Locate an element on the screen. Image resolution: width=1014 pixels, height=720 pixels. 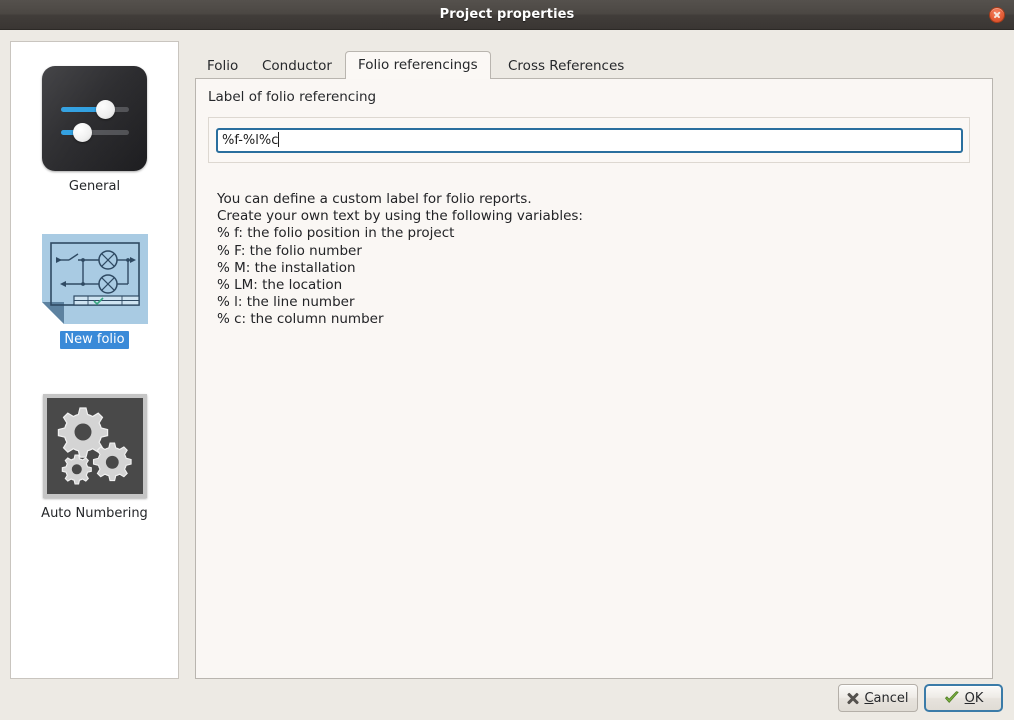
title-bar: Project properties is located at coordinates (507, 15).